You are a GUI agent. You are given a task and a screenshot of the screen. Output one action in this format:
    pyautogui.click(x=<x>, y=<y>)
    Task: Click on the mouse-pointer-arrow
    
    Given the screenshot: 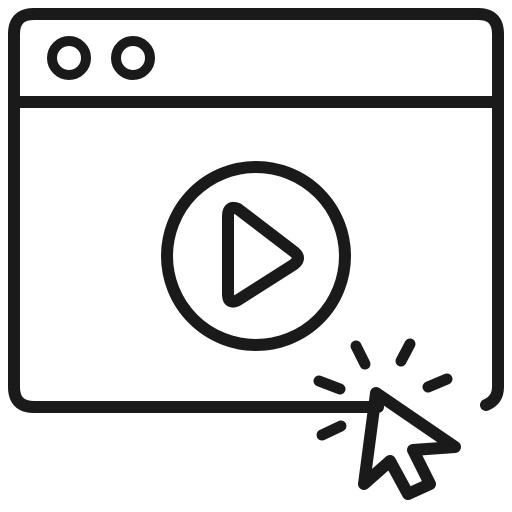 What is the action you would take?
    pyautogui.click(x=409, y=443)
    